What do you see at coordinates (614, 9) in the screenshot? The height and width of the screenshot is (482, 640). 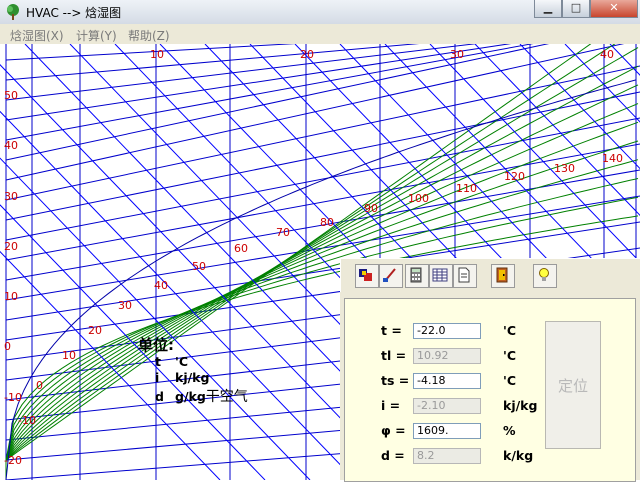 I see `close-button: ✕` at bounding box center [614, 9].